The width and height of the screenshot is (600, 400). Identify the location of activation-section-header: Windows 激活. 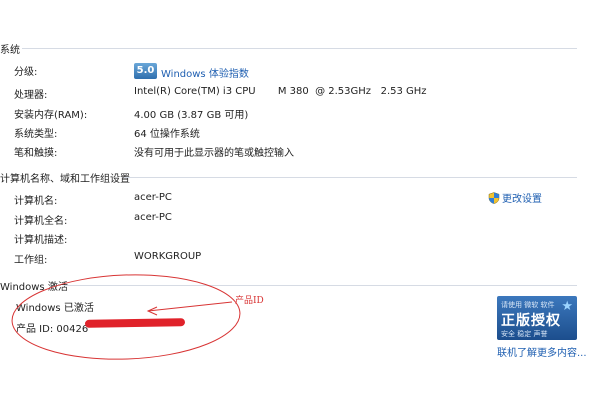
(34, 287).